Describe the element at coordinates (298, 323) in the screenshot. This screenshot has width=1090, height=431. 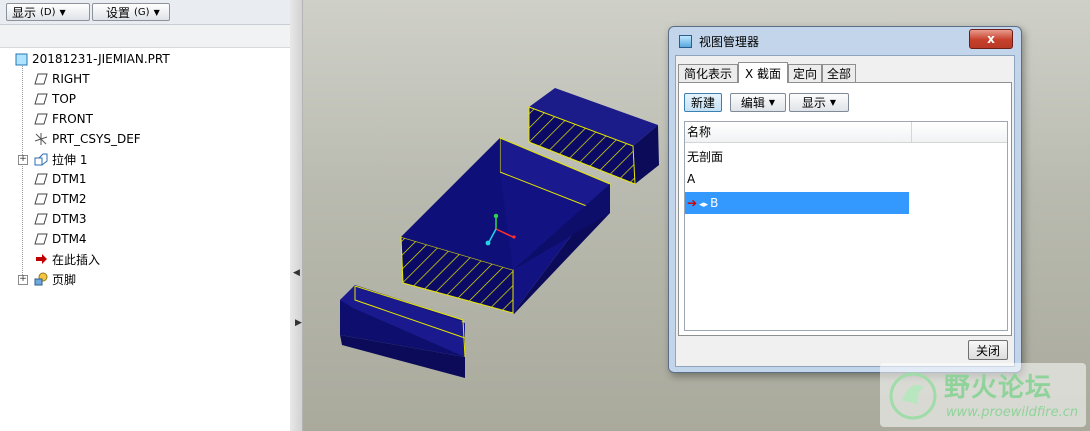
I see `expand-right-icon: ▶` at that location.